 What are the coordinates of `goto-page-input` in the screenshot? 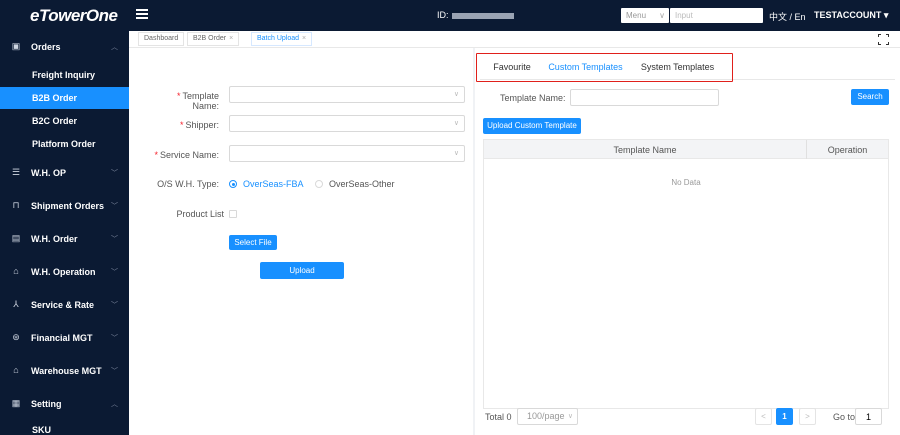 It's located at (868, 416).